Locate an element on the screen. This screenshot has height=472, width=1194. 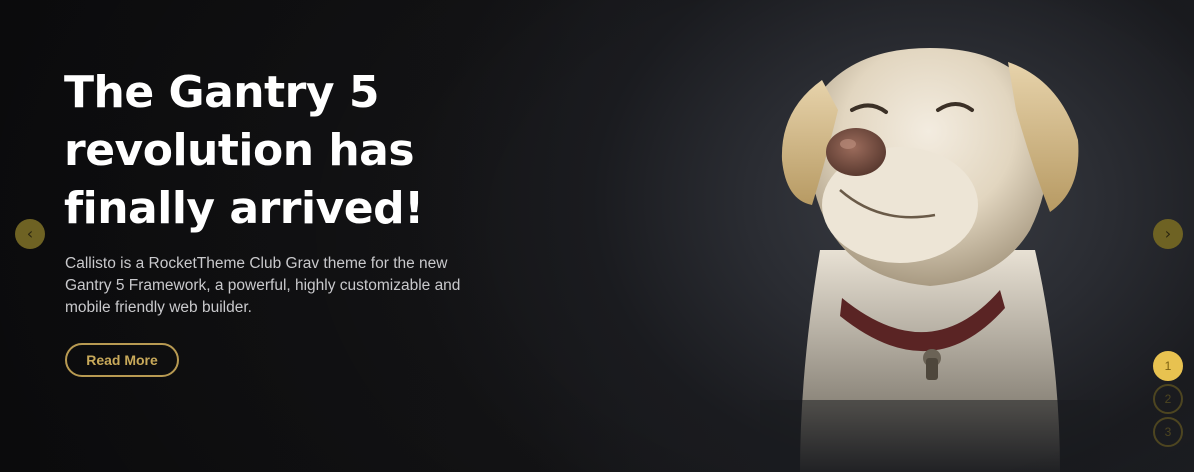
chevron-left-icon: ‹ is located at coordinates (30, 233).